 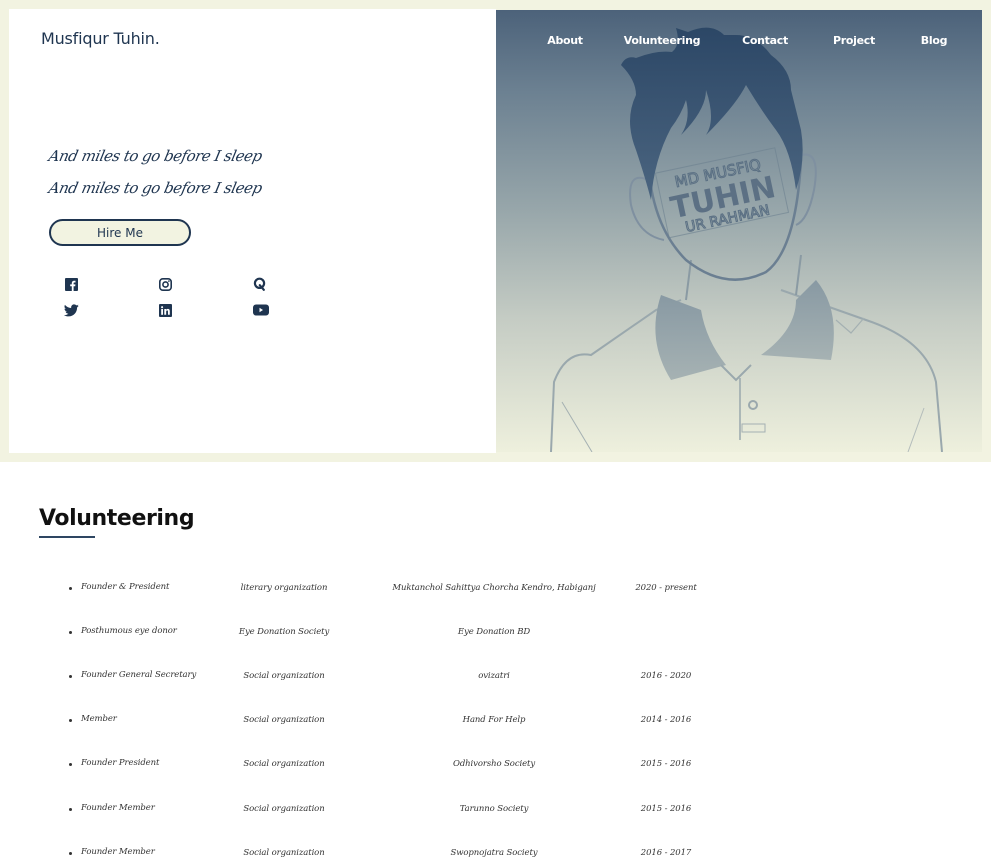 I want to click on role: Posthumous eye donor, so click(x=129, y=631).